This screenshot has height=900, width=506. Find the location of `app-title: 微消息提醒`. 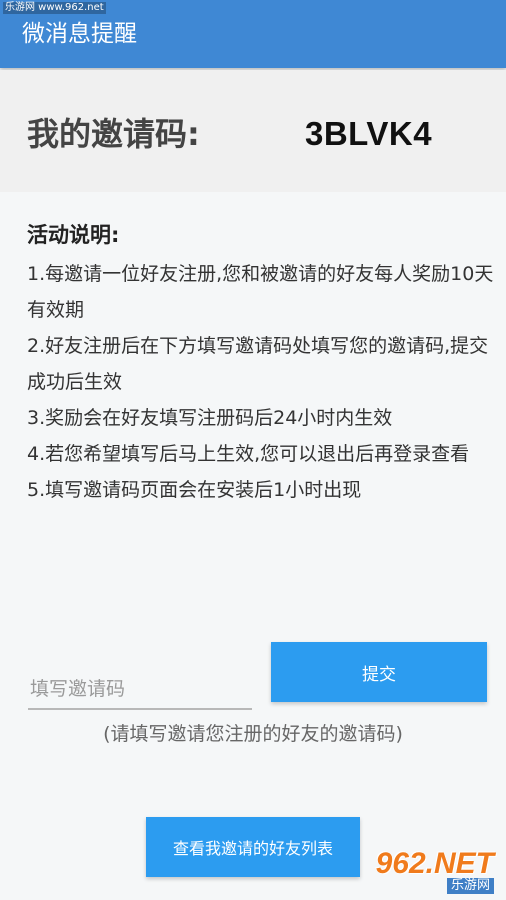

app-title: 微消息提醒 is located at coordinates (79, 34).